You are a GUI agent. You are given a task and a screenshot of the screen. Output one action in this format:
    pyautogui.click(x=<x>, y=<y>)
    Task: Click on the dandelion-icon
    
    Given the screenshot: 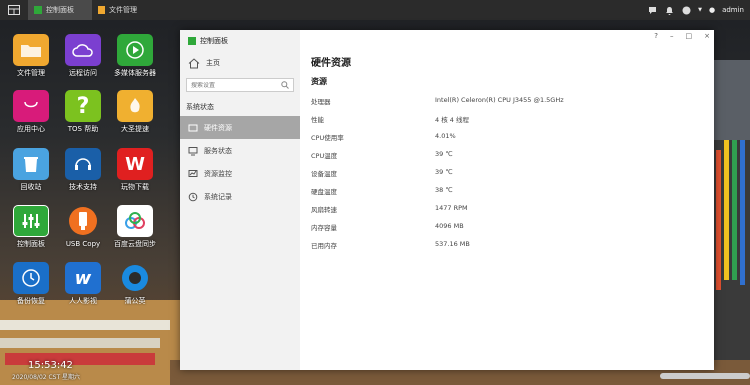 What is the action you would take?
    pyautogui.click(x=135, y=278)
    